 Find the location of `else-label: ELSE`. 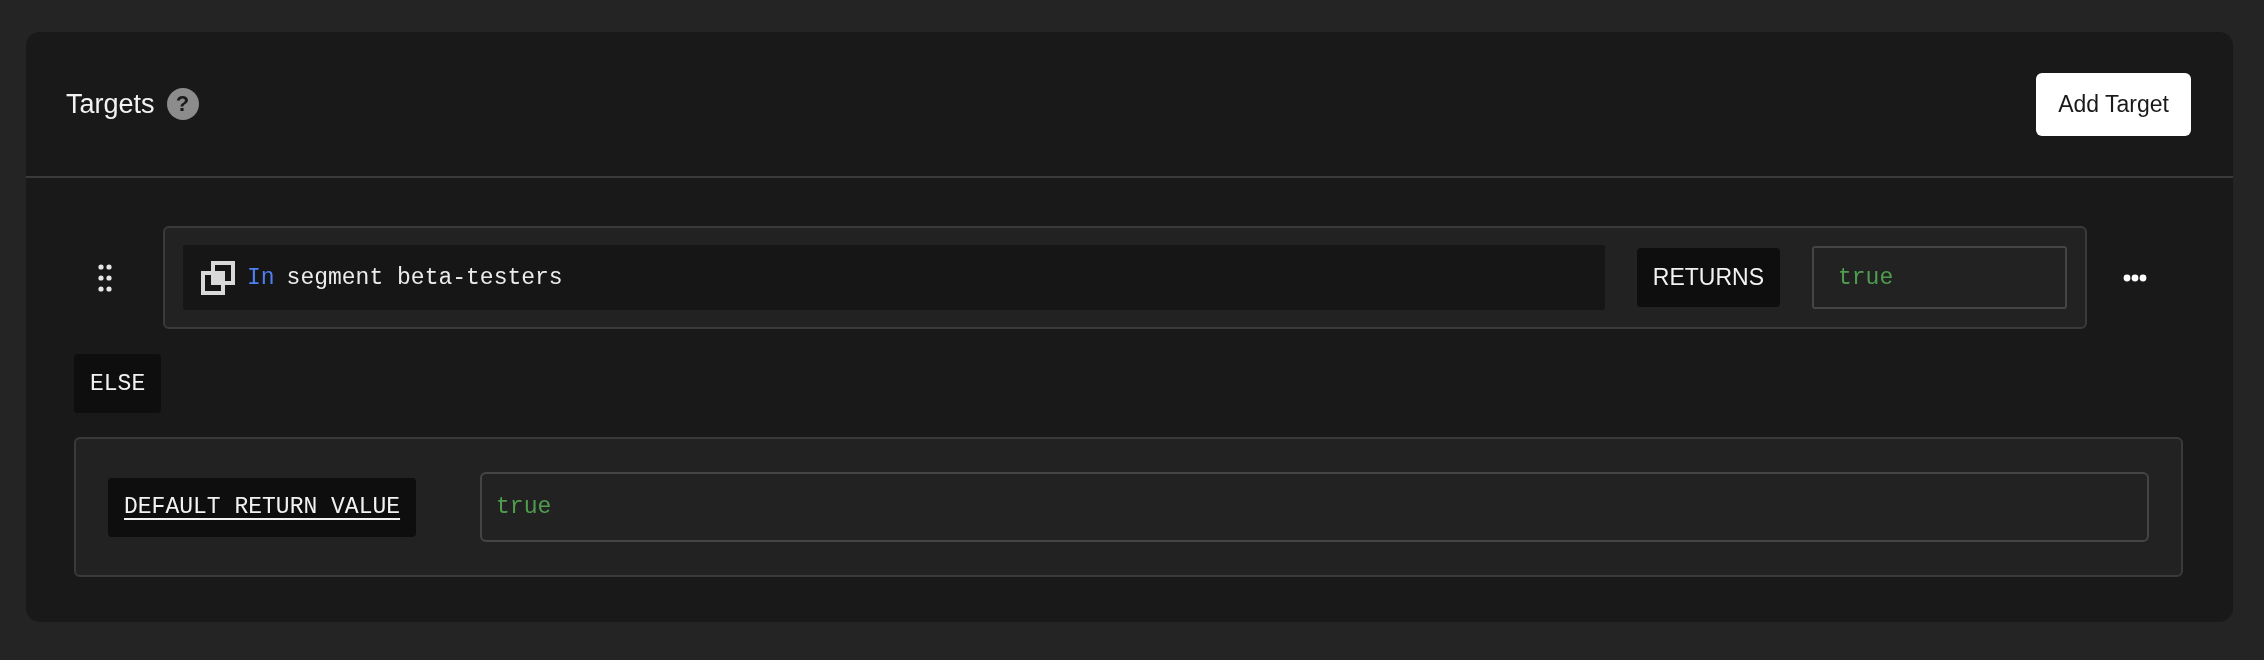

else-label: ELSE is located at coordinates (118, 383).